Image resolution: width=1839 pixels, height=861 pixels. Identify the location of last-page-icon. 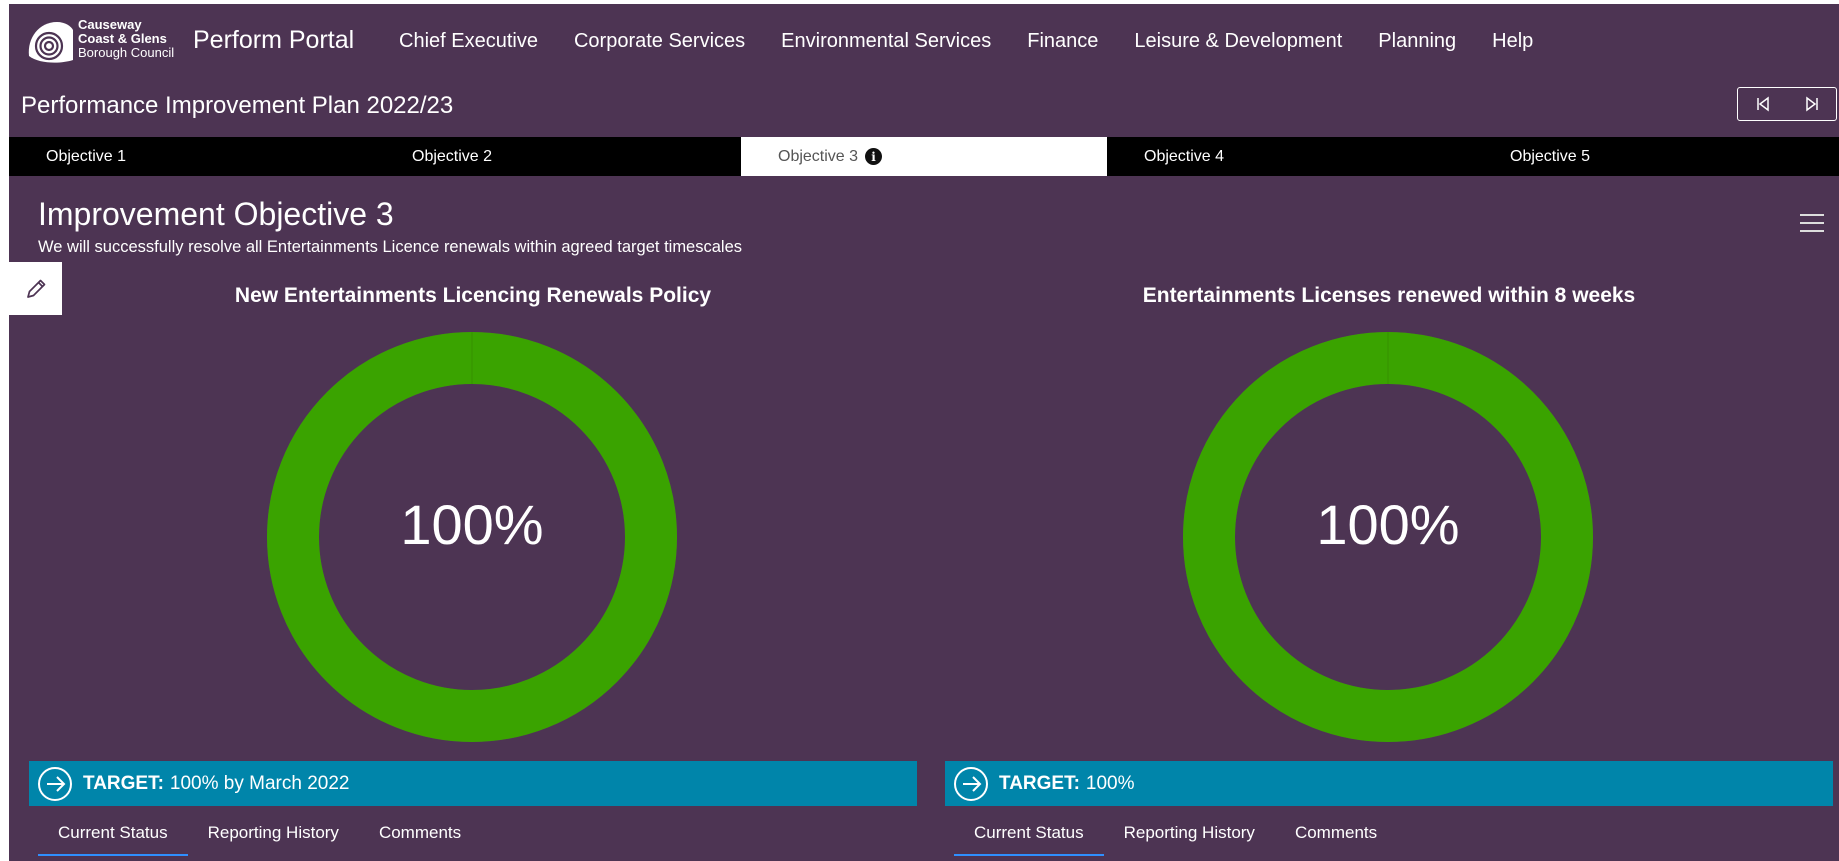
(1812, 104).